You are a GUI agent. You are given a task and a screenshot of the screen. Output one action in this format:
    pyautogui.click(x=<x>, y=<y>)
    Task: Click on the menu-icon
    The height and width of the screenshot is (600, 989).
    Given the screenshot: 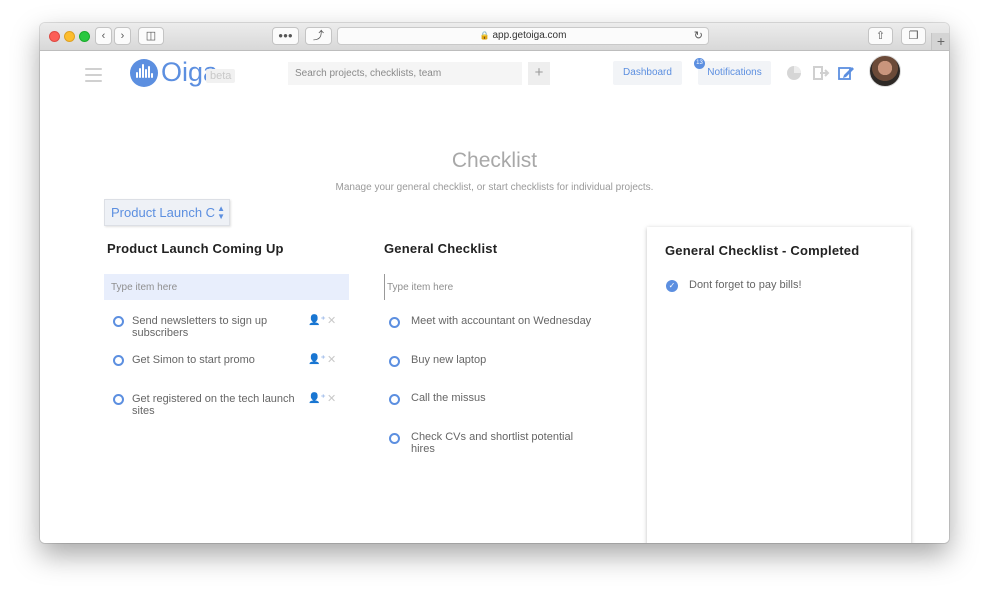 What is the action you would take?
    pyautogui.click(x=93, y=77)
    